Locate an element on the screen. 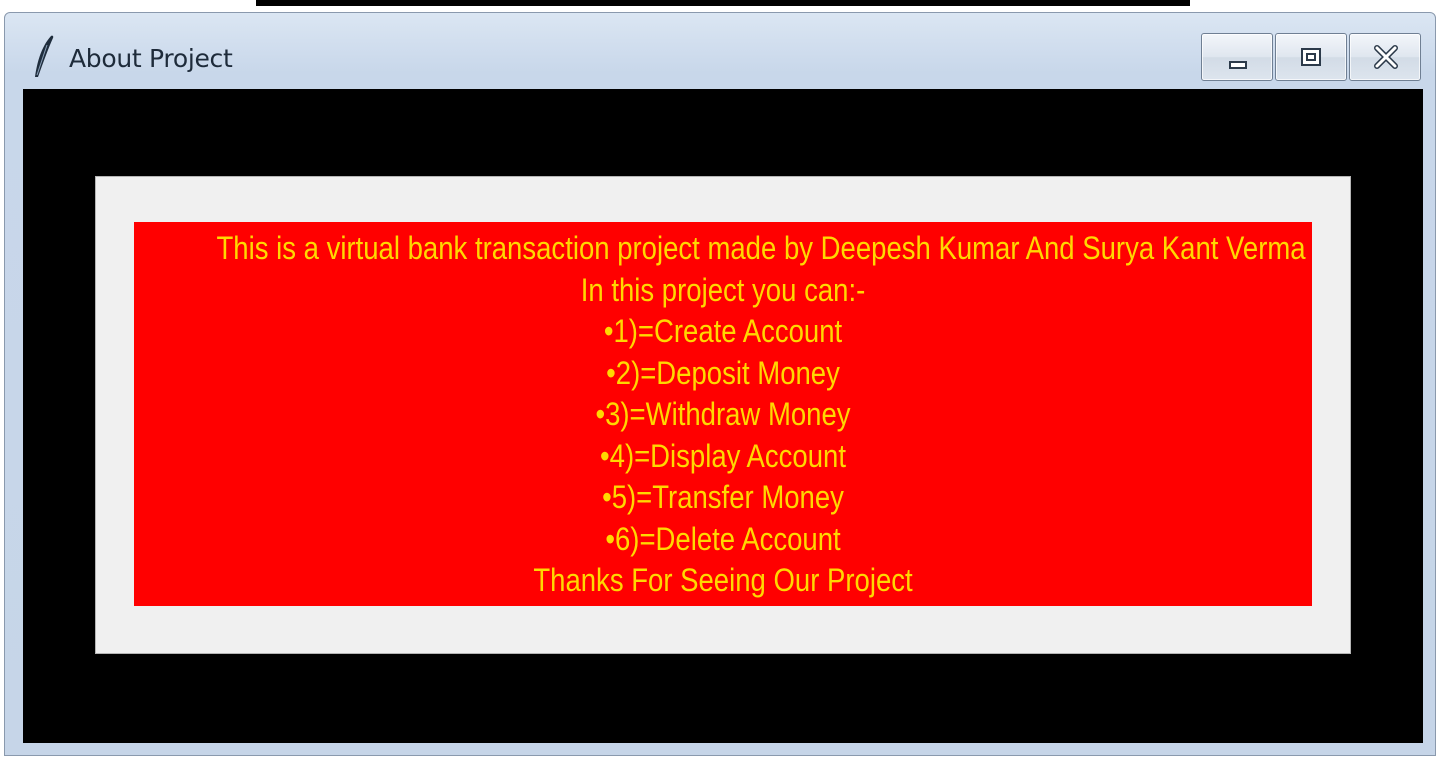  feature-withdraw-money: •3)=Withdraw Money is located at coordinates (723, 414).